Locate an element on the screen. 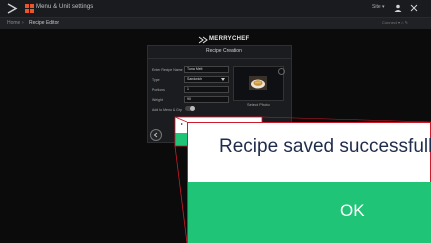 Image resolution: width=431 pixels, height=243 pixels. close-icon is located at coordinates (414, 8).